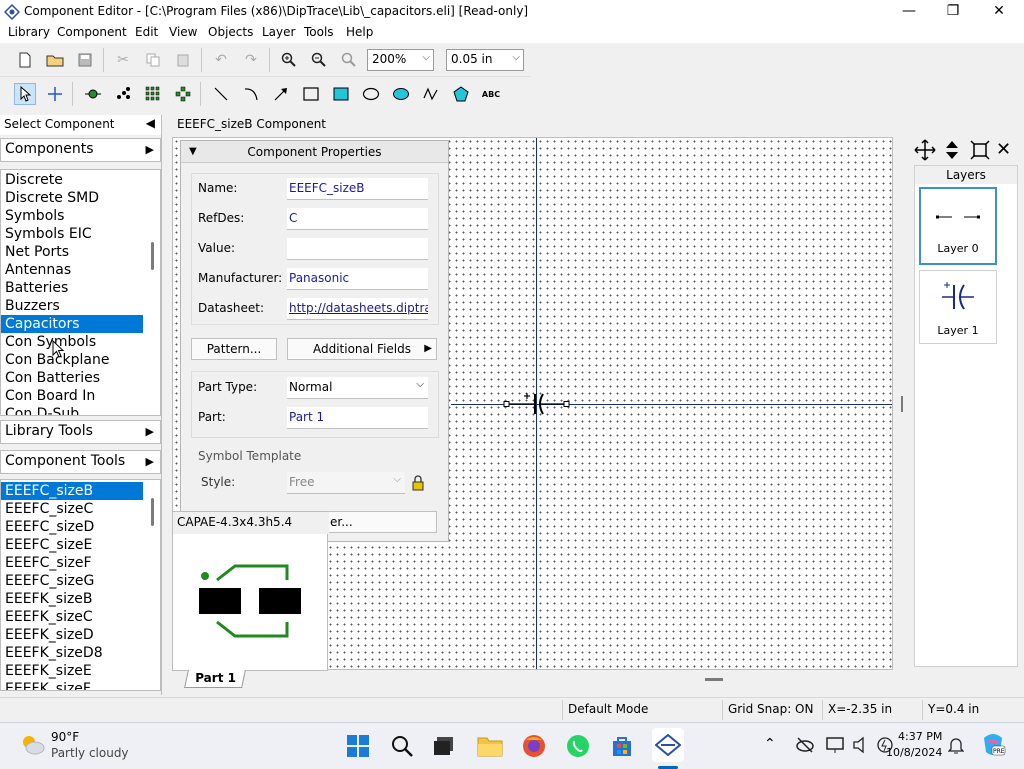  I want to click on paste-icon, so click(183, 60).